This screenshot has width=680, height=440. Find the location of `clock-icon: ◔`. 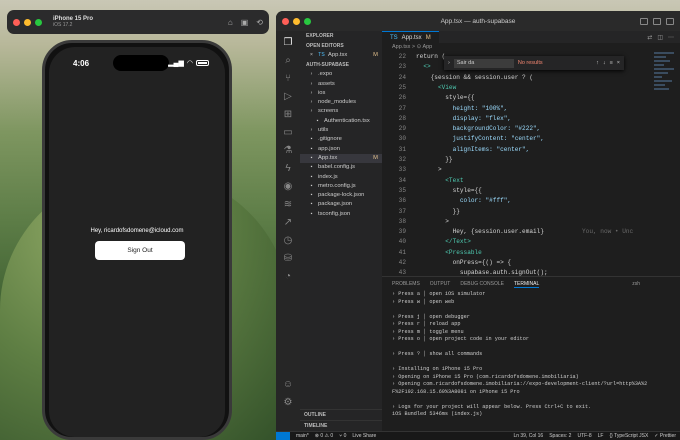

clock-icon: ◔ is located at coordinates (288, 277).